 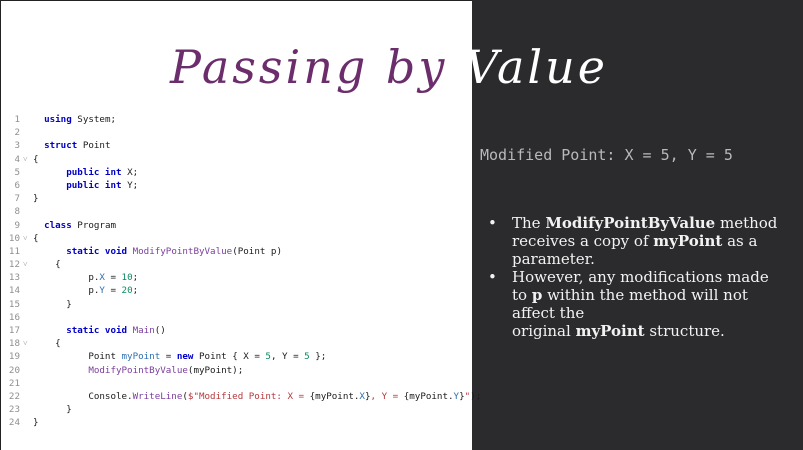 I want to click on line-number: 16, so click(x=14, y=317).